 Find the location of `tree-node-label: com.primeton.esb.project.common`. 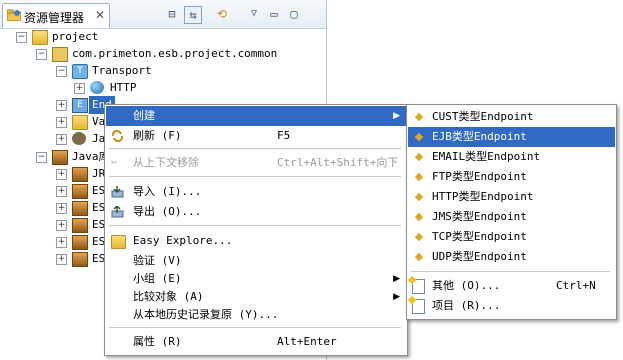

tree-node-label: com.primeton.esb.project.common is located at coordinates (175, 53).